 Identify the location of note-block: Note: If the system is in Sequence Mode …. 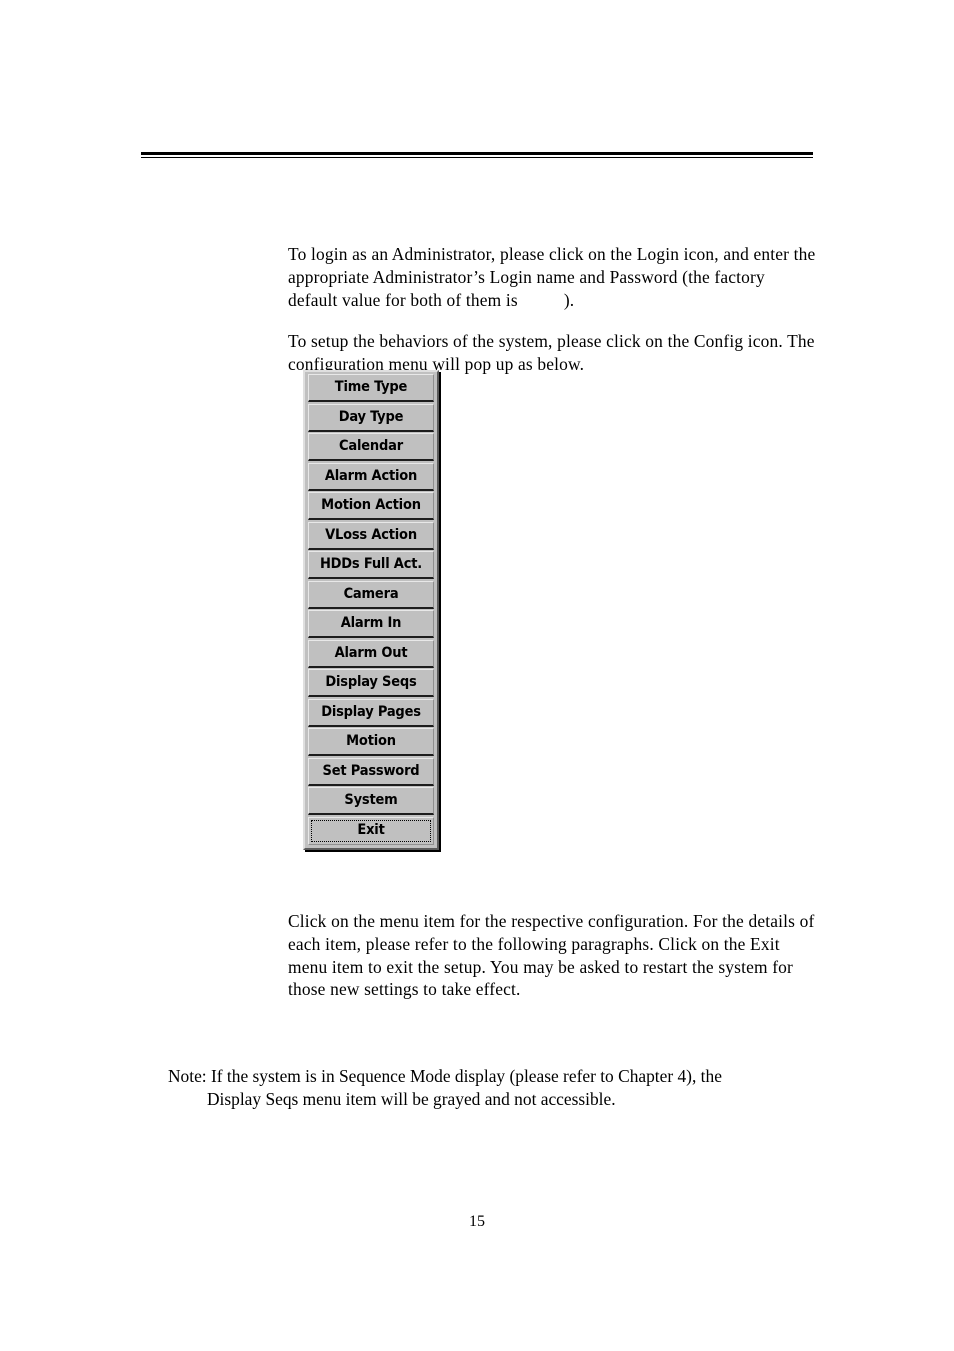
(493, 1087).